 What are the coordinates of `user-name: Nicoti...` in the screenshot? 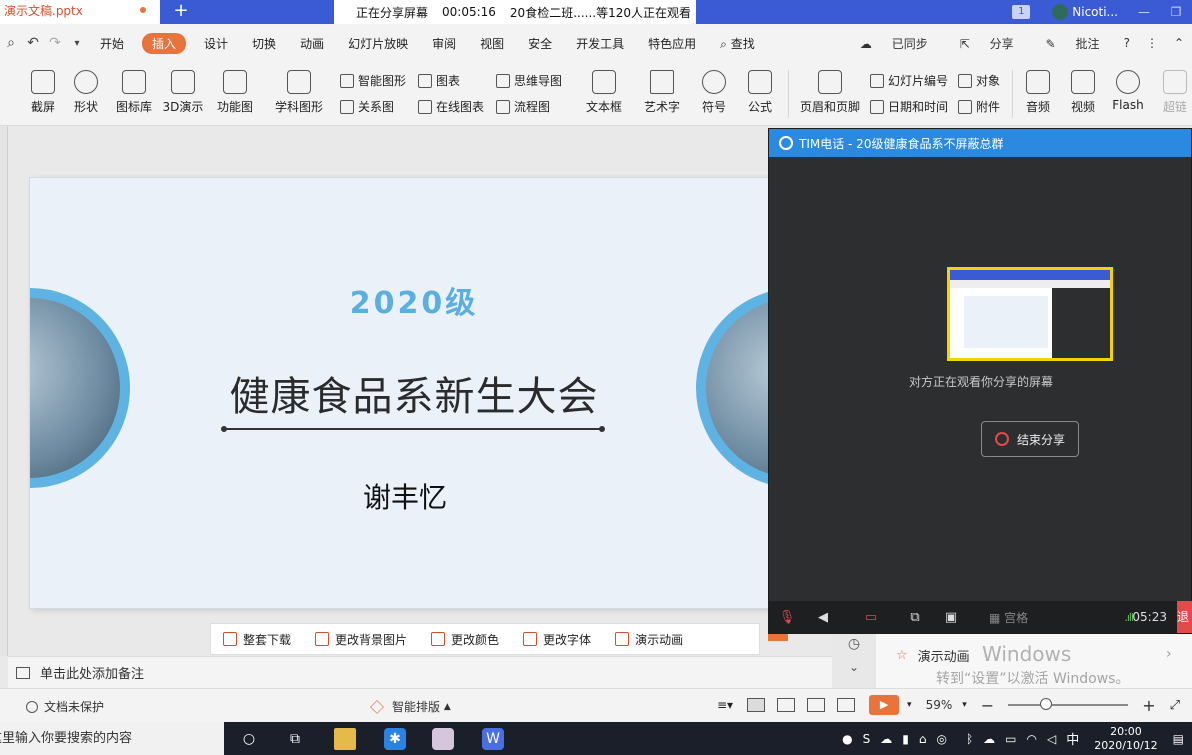 It's located at (1095, 12).